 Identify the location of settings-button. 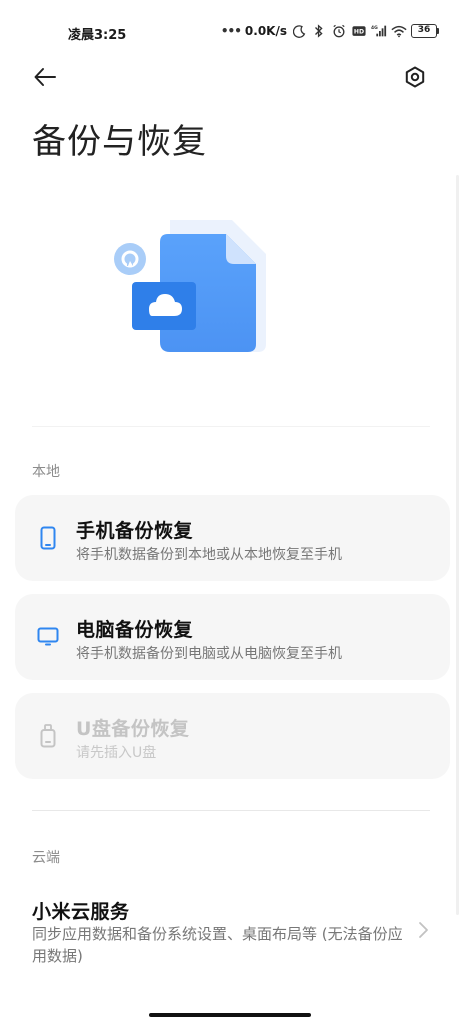
(415, 77).